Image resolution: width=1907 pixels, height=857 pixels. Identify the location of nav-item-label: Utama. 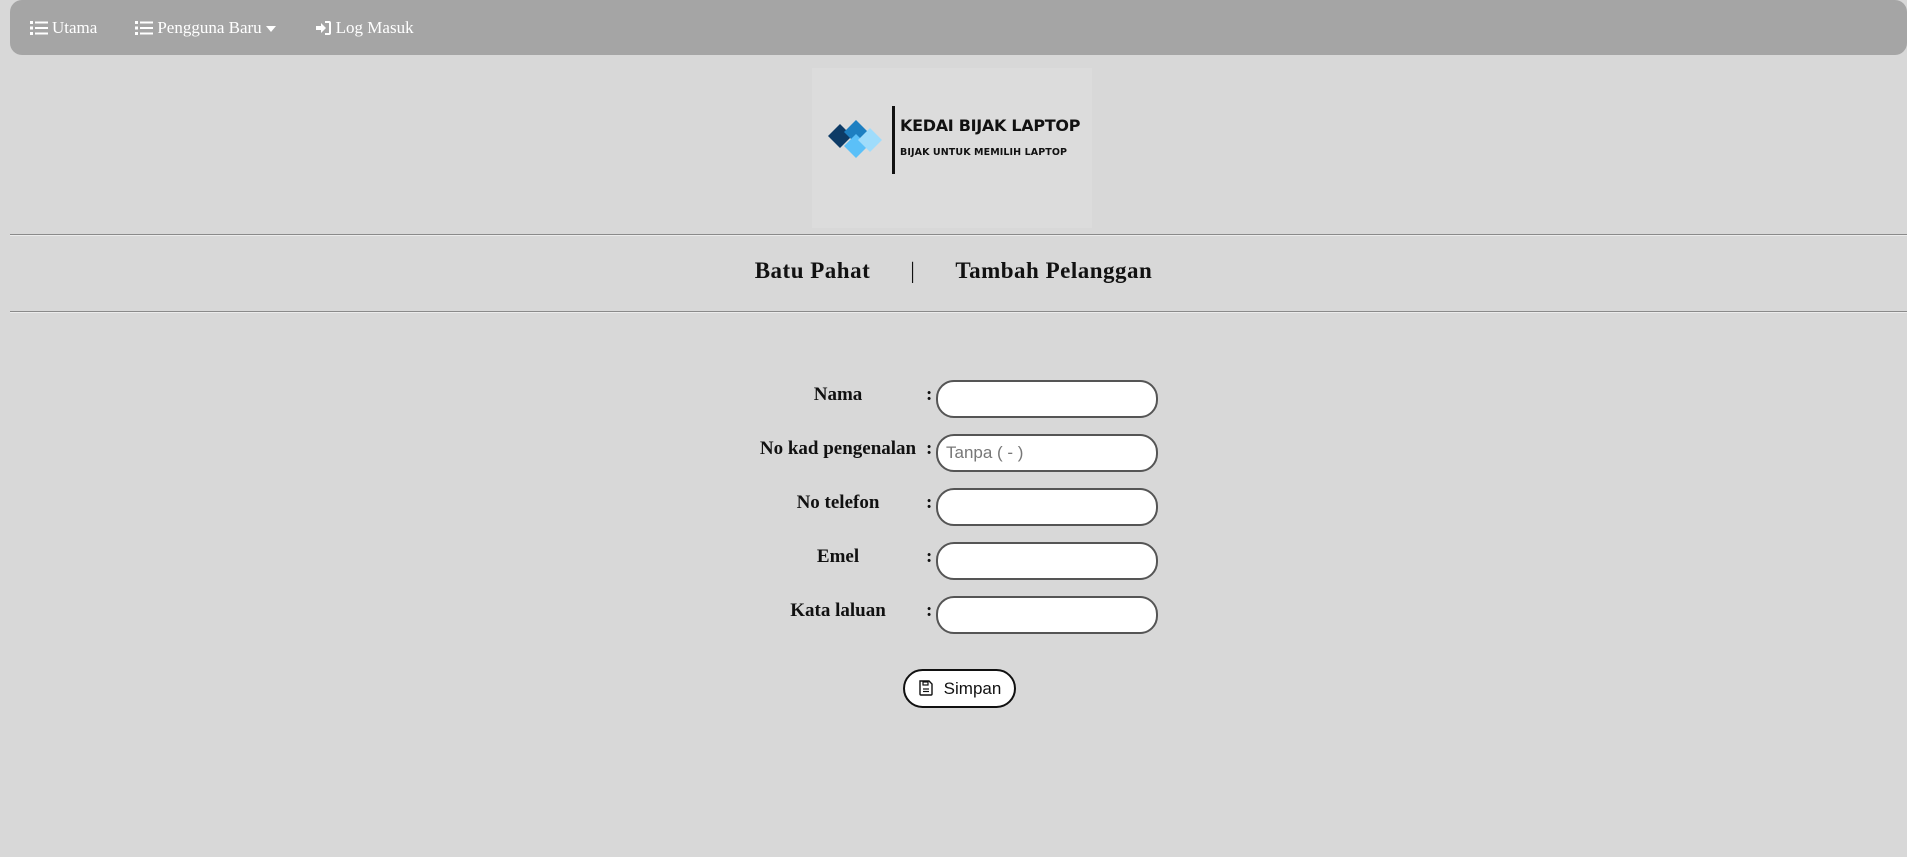
(75, 27).